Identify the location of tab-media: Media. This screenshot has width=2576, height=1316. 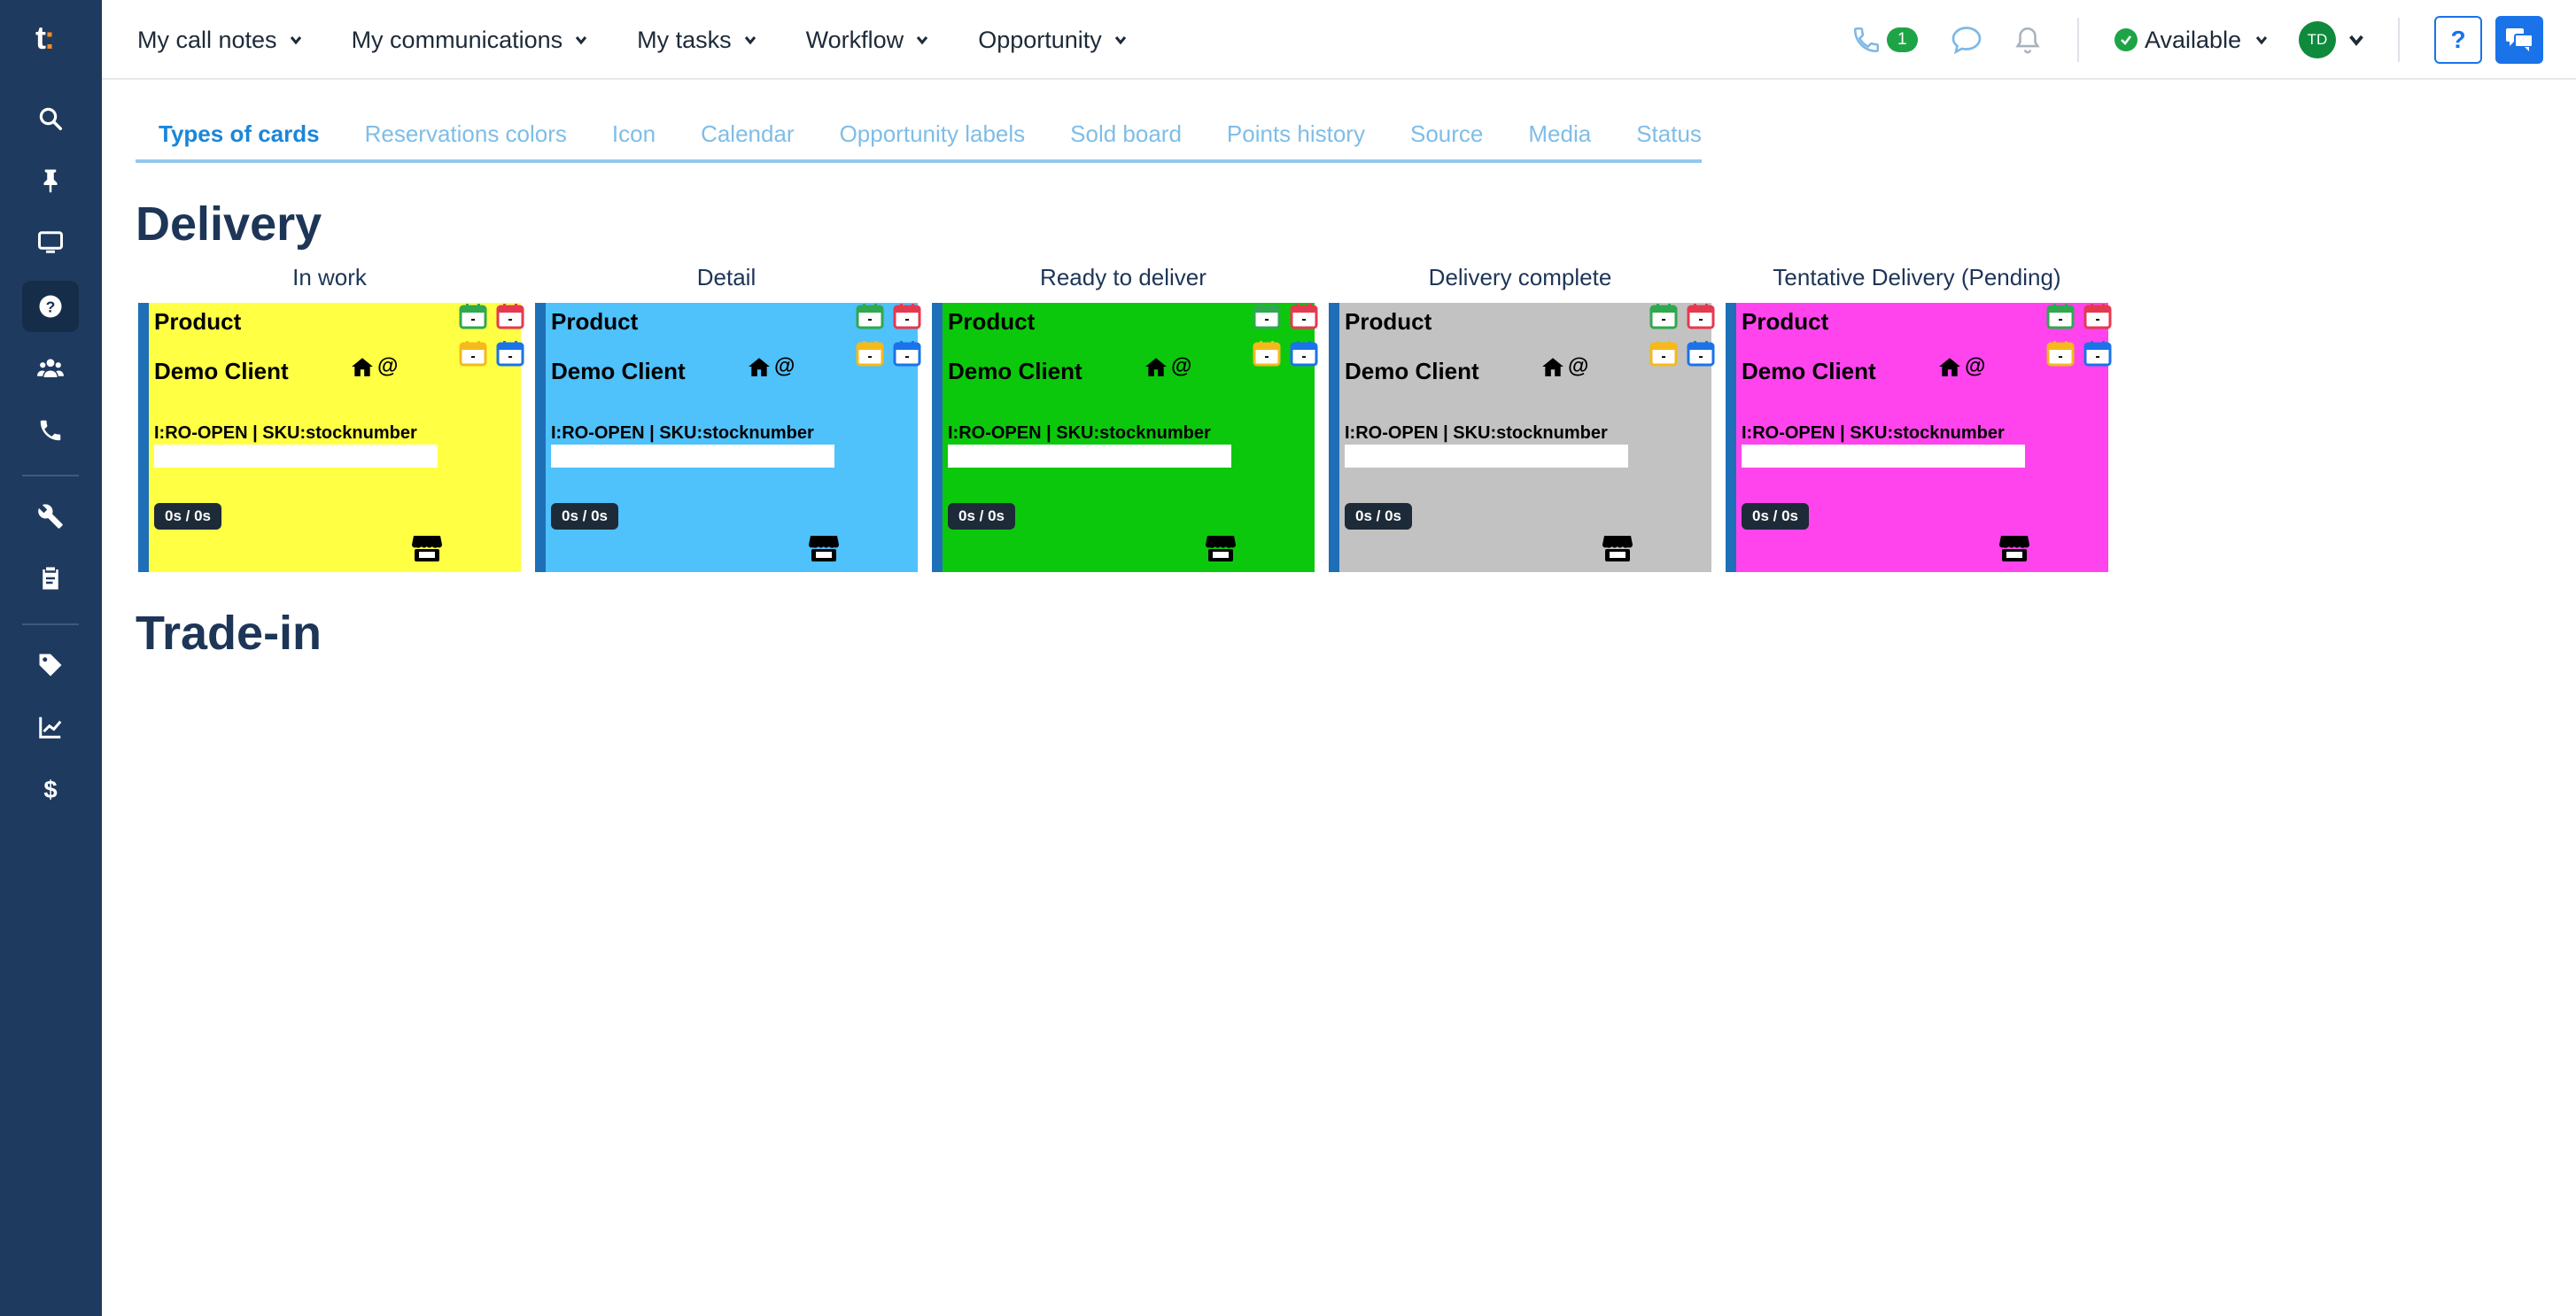
(1559, 136).